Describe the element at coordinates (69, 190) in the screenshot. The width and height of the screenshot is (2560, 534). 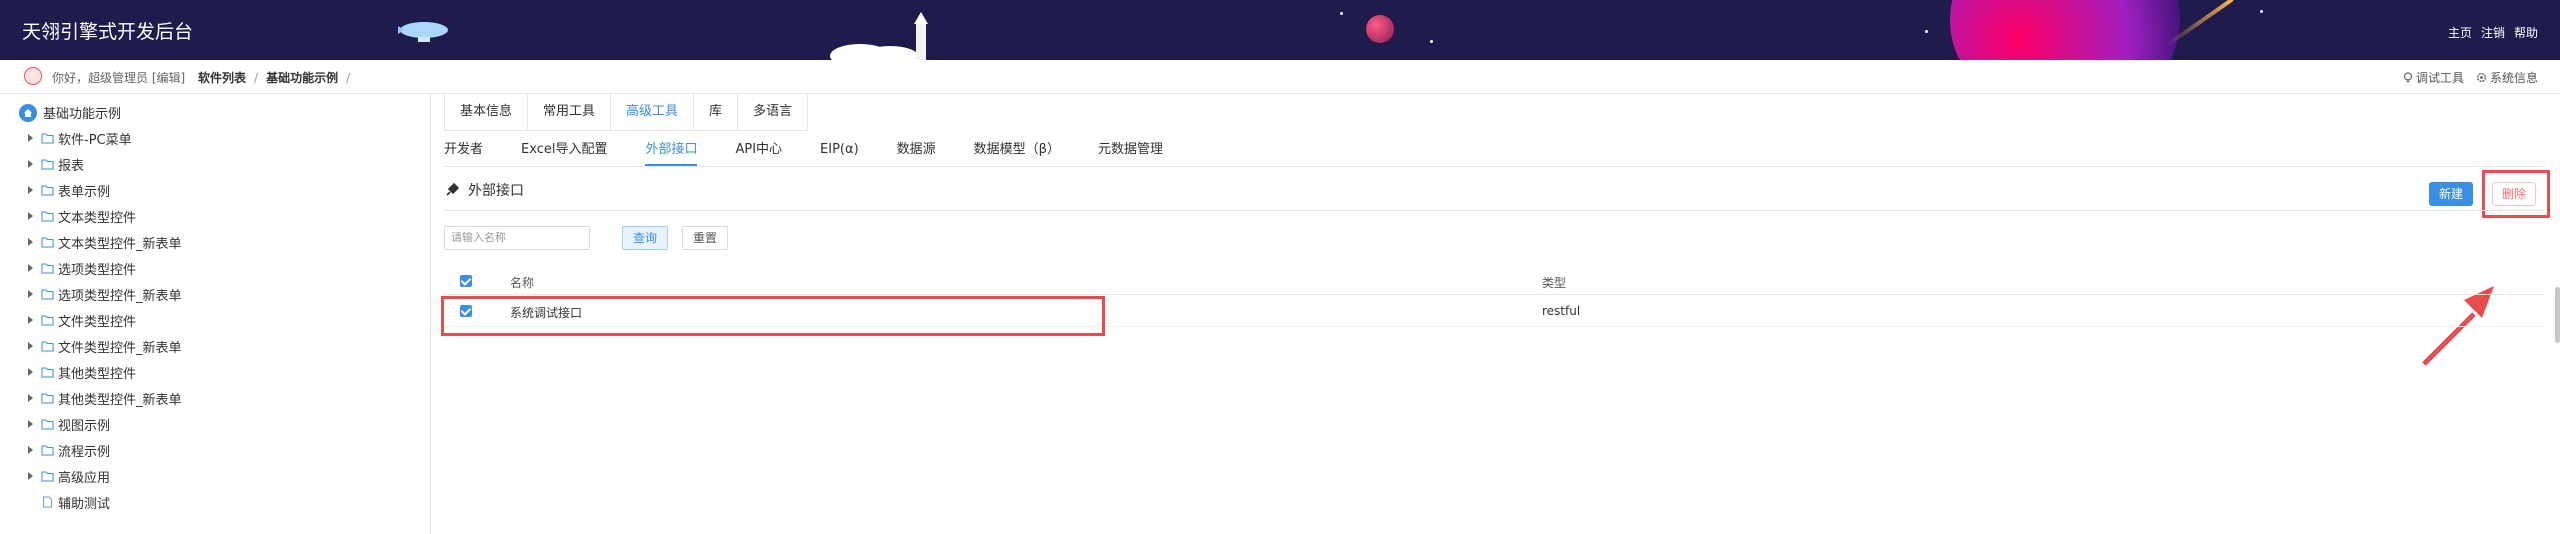
I see `sidebar-item: 表单示例` at that location.